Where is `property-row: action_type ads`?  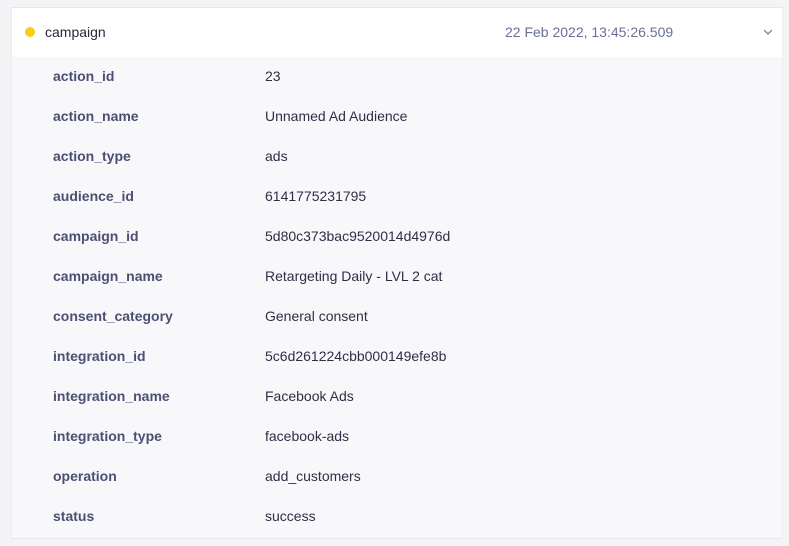
property-row: action_type ads is located at coordinates (397, 157).